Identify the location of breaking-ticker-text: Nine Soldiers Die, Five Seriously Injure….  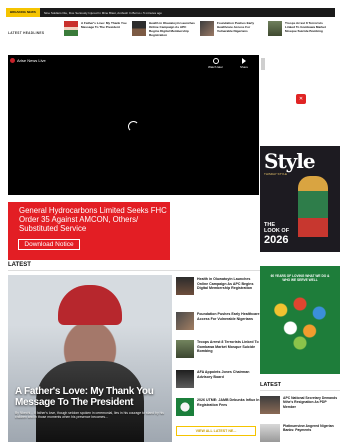
(101, 13).